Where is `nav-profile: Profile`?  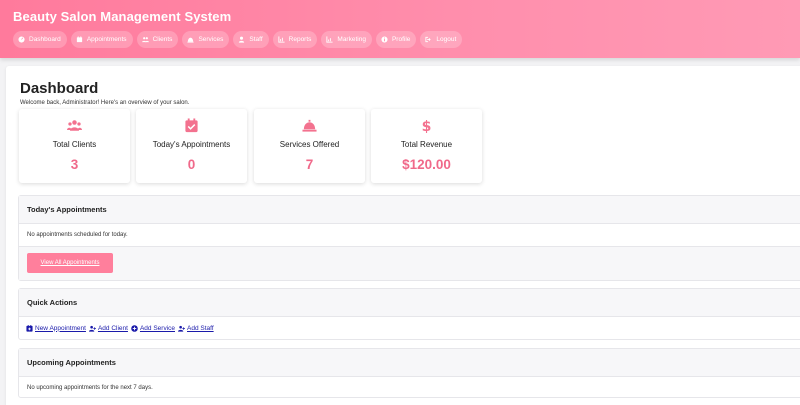 nav-profile: Profile is located at coordinates (396, 39).